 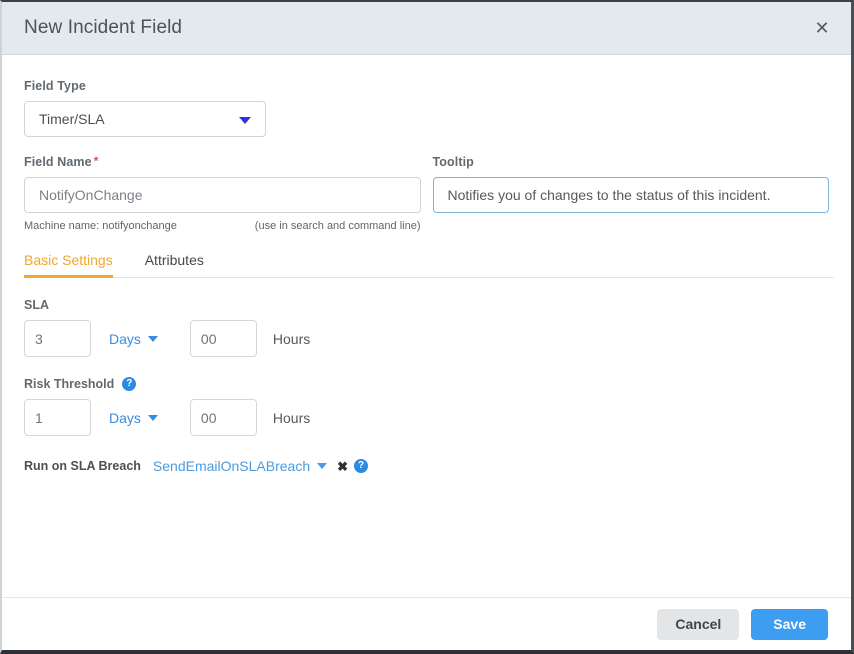 I want to click on run-on-sla-breach-dropdown: SendEmailOnSLABreach, so click(x=240, y=466).